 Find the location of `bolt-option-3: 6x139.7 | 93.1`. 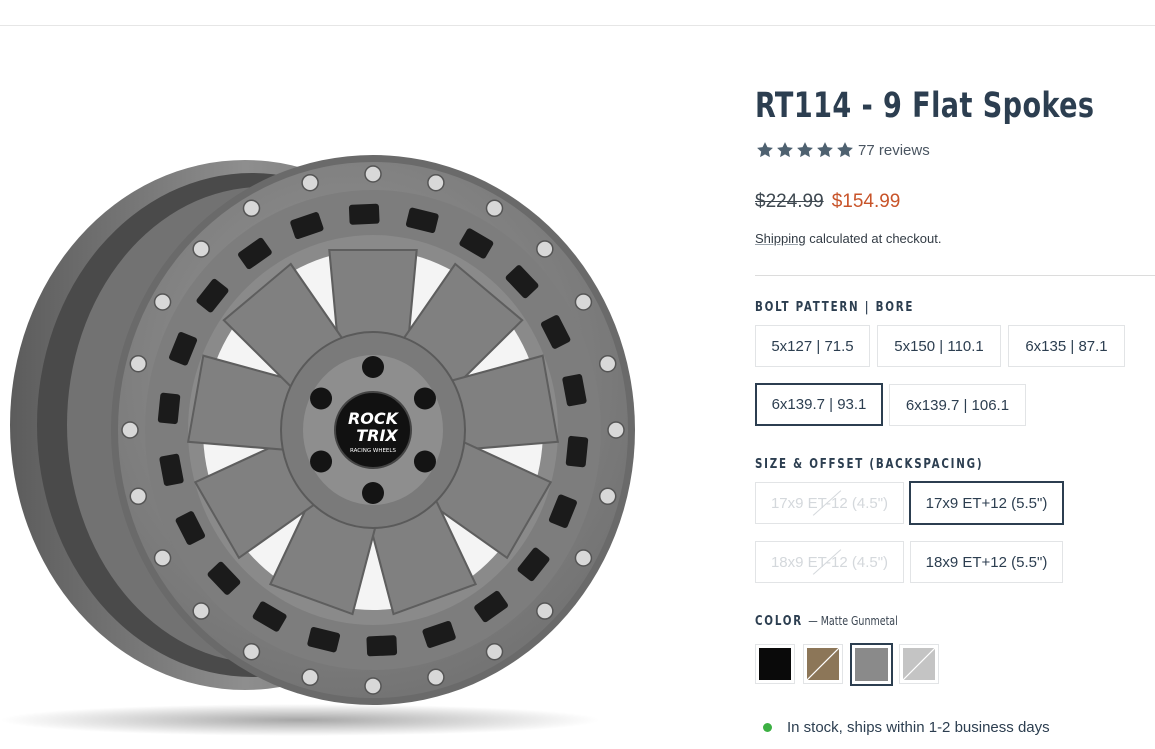

bolt-option-3: 6x139.7 | 93.1 is located at coordinates (819, 404).